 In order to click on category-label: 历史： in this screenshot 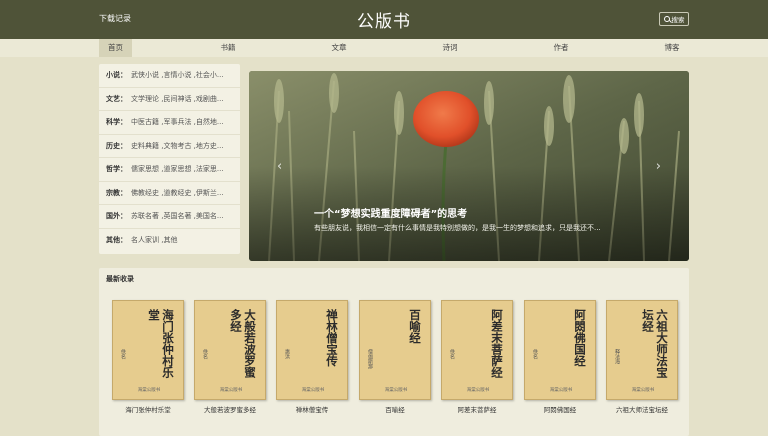, I will do `click(116, 145)`.